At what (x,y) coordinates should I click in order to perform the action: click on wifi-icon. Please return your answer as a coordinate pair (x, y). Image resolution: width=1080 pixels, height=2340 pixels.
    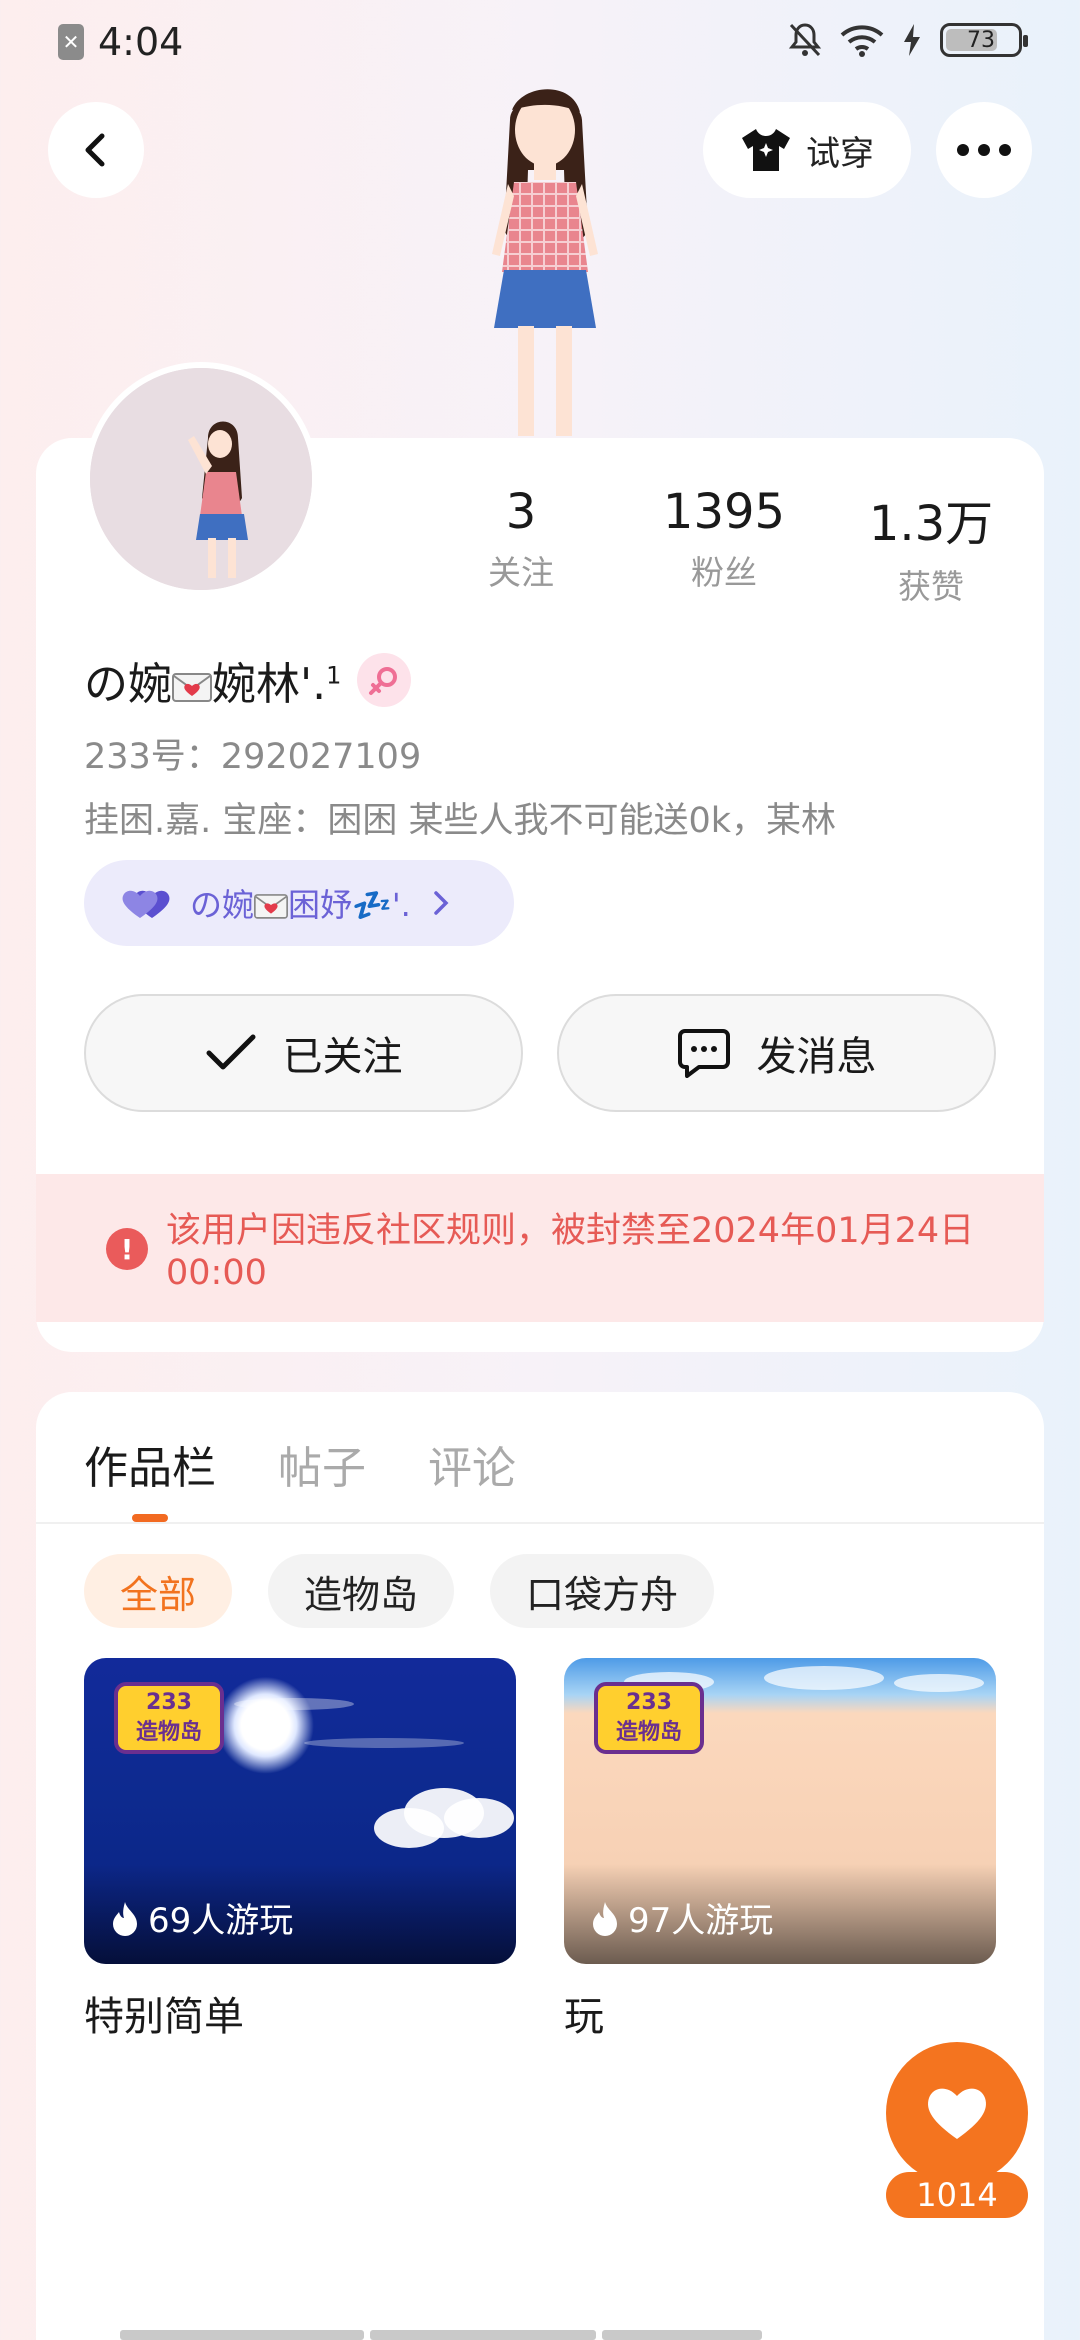
    Looking at the image, I should click on (862, 41).